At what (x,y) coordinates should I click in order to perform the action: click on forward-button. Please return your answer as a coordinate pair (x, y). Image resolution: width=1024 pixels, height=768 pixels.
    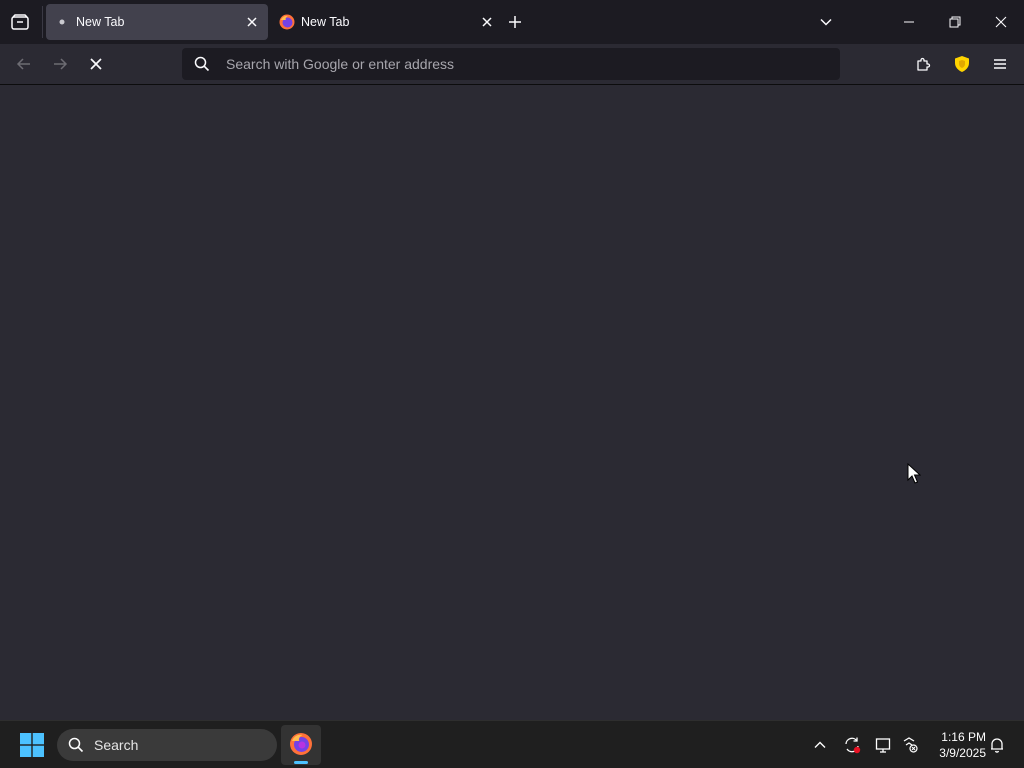
    Looking at the image, I should click on (60, 64).